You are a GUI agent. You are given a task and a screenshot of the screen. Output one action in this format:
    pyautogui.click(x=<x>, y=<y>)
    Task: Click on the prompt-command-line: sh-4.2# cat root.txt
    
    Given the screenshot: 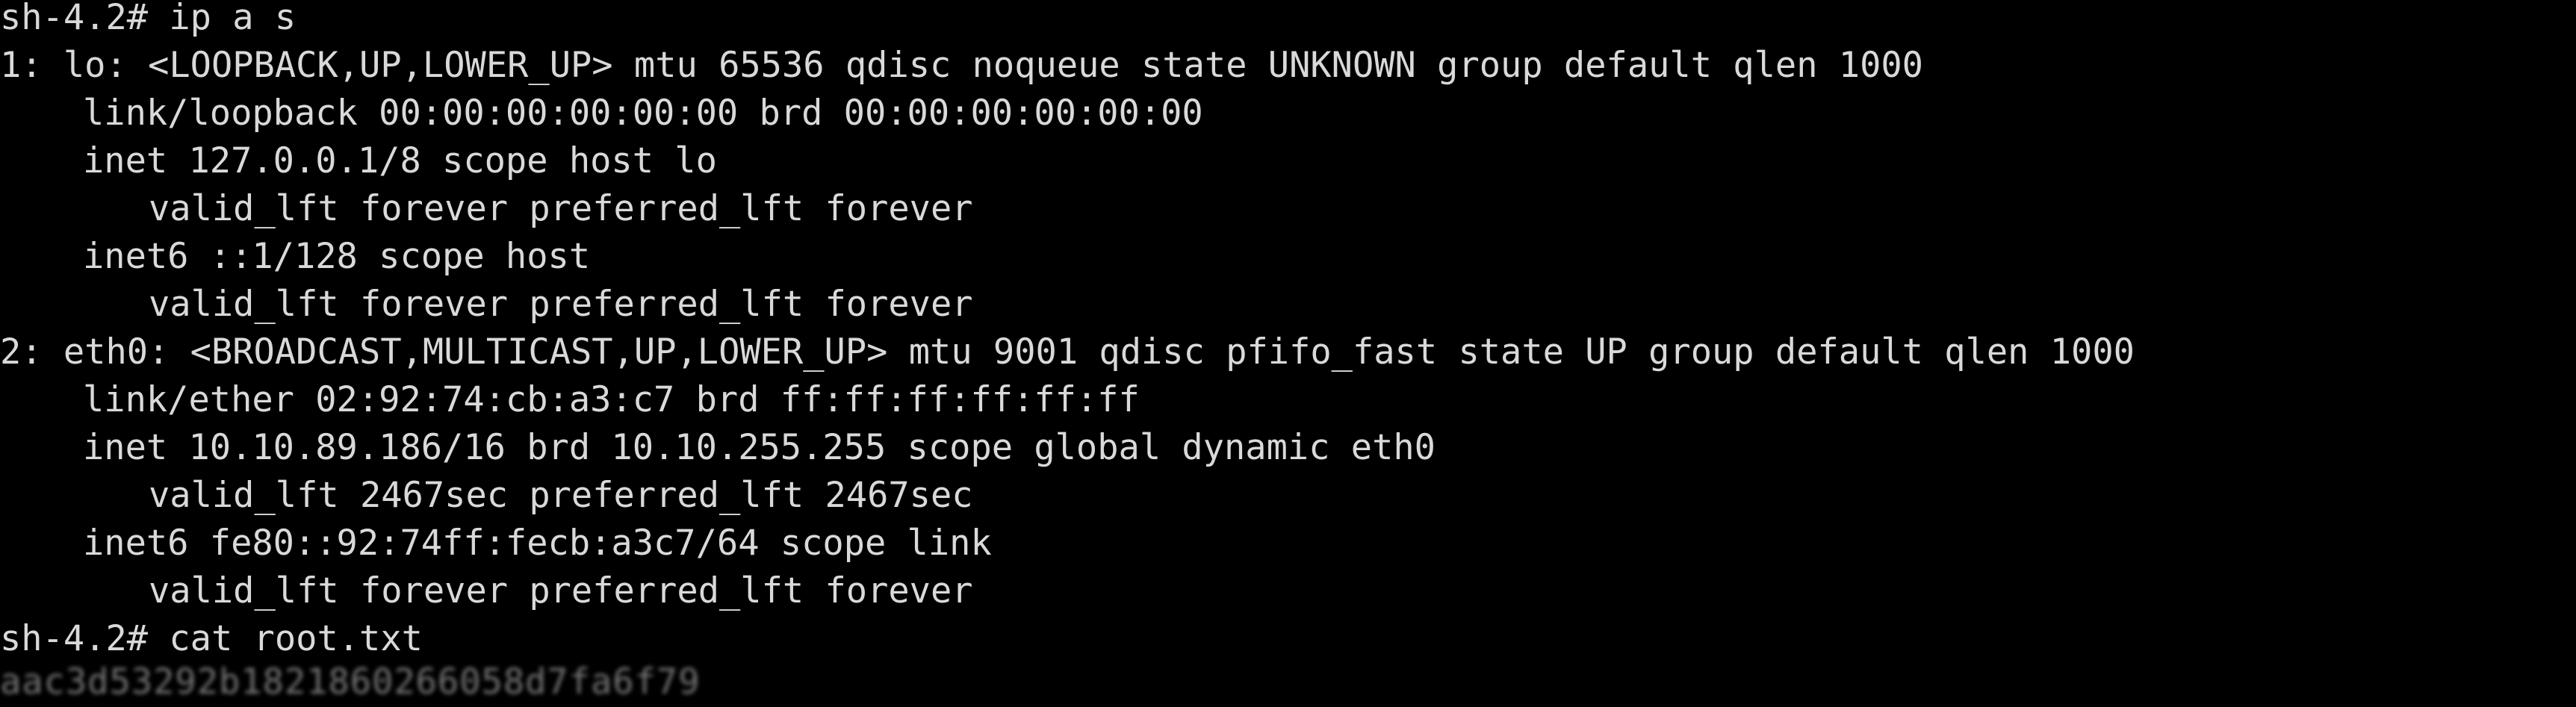 What is the action you would take?
    pyautogui.click(x=211, y=638)
    